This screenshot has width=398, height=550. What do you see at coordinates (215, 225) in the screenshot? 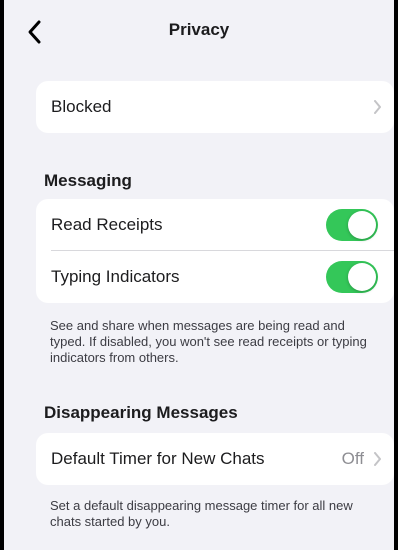
I see `read-receipts-row: Read Receipts` at bounding box center [215, 225].